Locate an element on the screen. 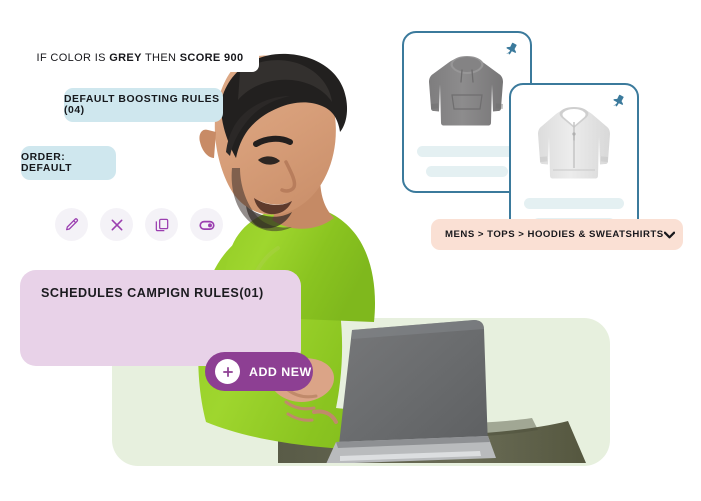 This screenshot has width=701, height=501. add-new-button: ADD NEW is located at coordinates (259, 371).